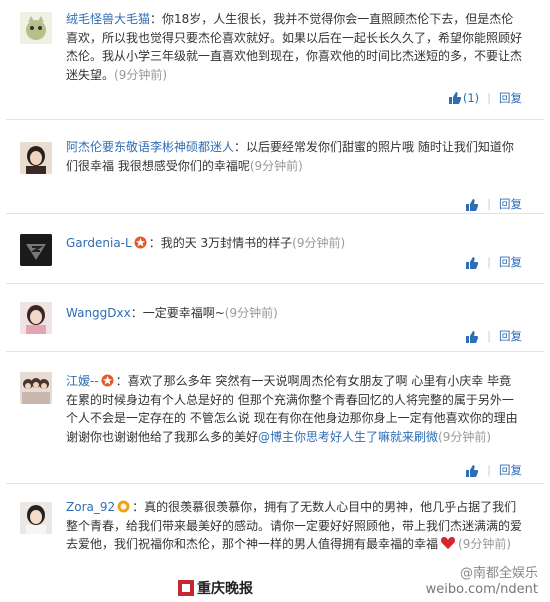  Describe the element at coordinates (90, 507) in the screenshot. I see `comment-author: Zora_92` at that location.